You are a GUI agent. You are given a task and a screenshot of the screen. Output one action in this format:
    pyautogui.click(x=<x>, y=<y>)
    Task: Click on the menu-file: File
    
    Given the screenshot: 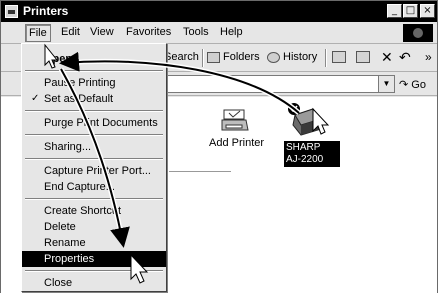 What is the action you would take?
    pyautogui.click(x=38, y=33)
    